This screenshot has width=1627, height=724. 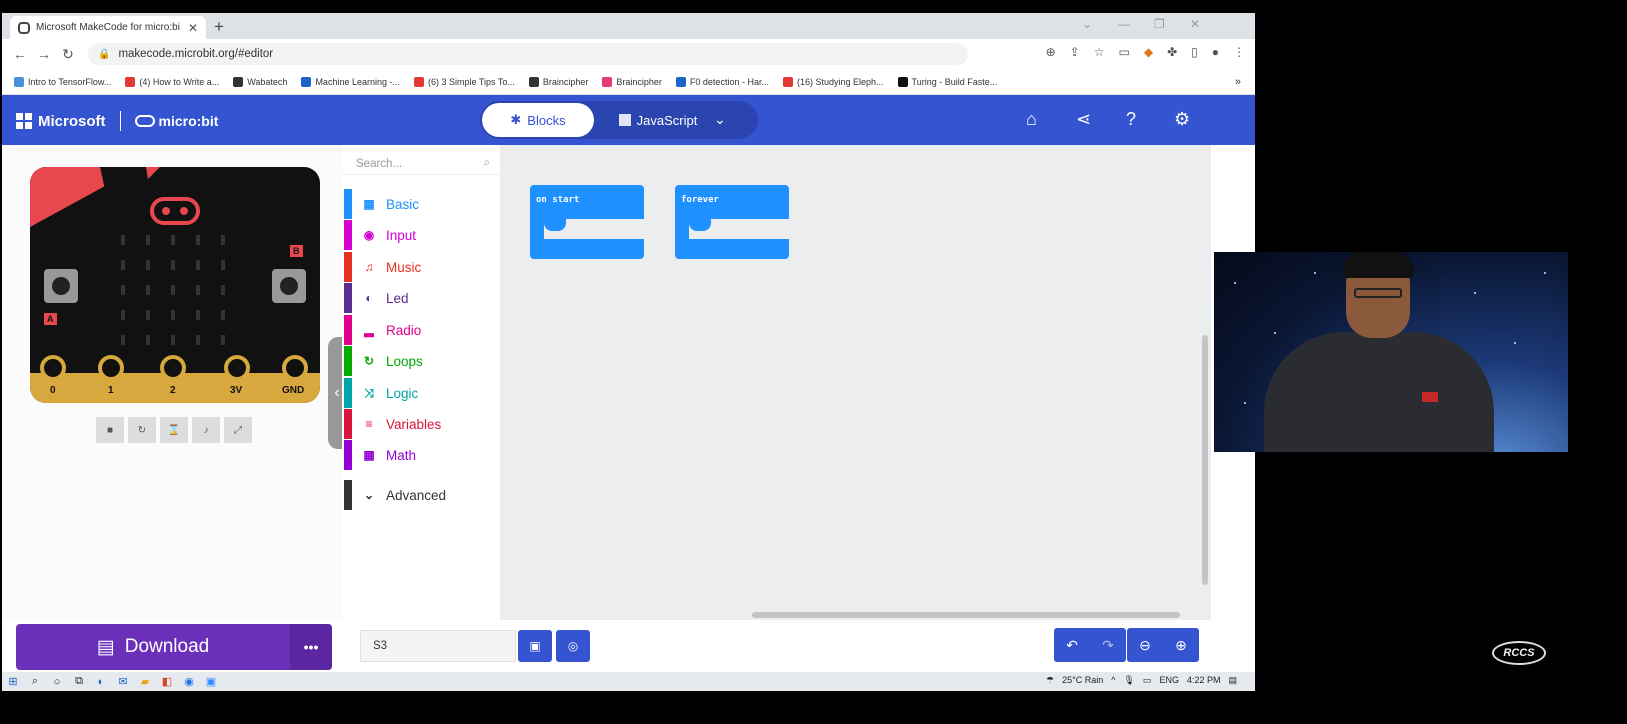 What do you see at coordinates (422, 235) in the screenshot?
I see `category-input: ◉ Input` at bounding box center [422, 235].